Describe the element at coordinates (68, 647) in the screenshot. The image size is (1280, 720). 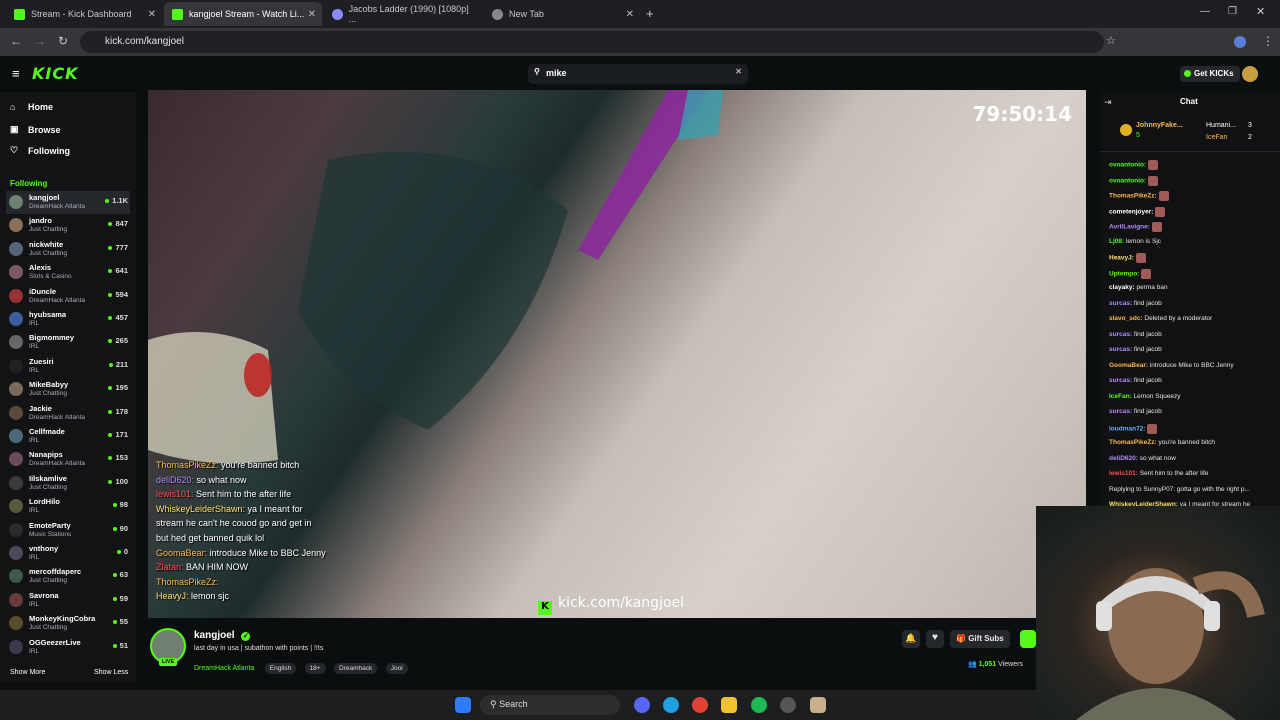
I see `following-channel-row: OGGeezerLive IRL 51` at that location.